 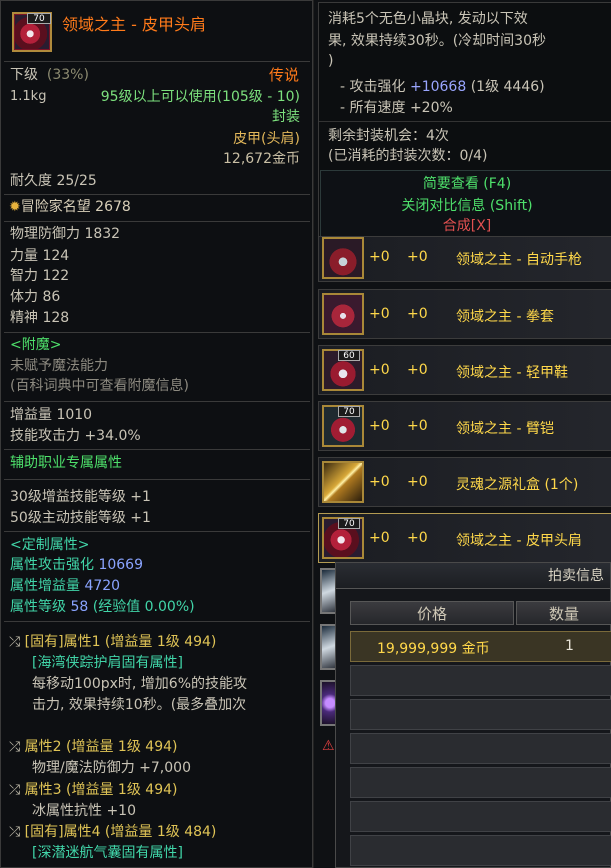 I want to click on close-compare-button: 关闭对比信息 (Shift), so click(x=466, y=205).